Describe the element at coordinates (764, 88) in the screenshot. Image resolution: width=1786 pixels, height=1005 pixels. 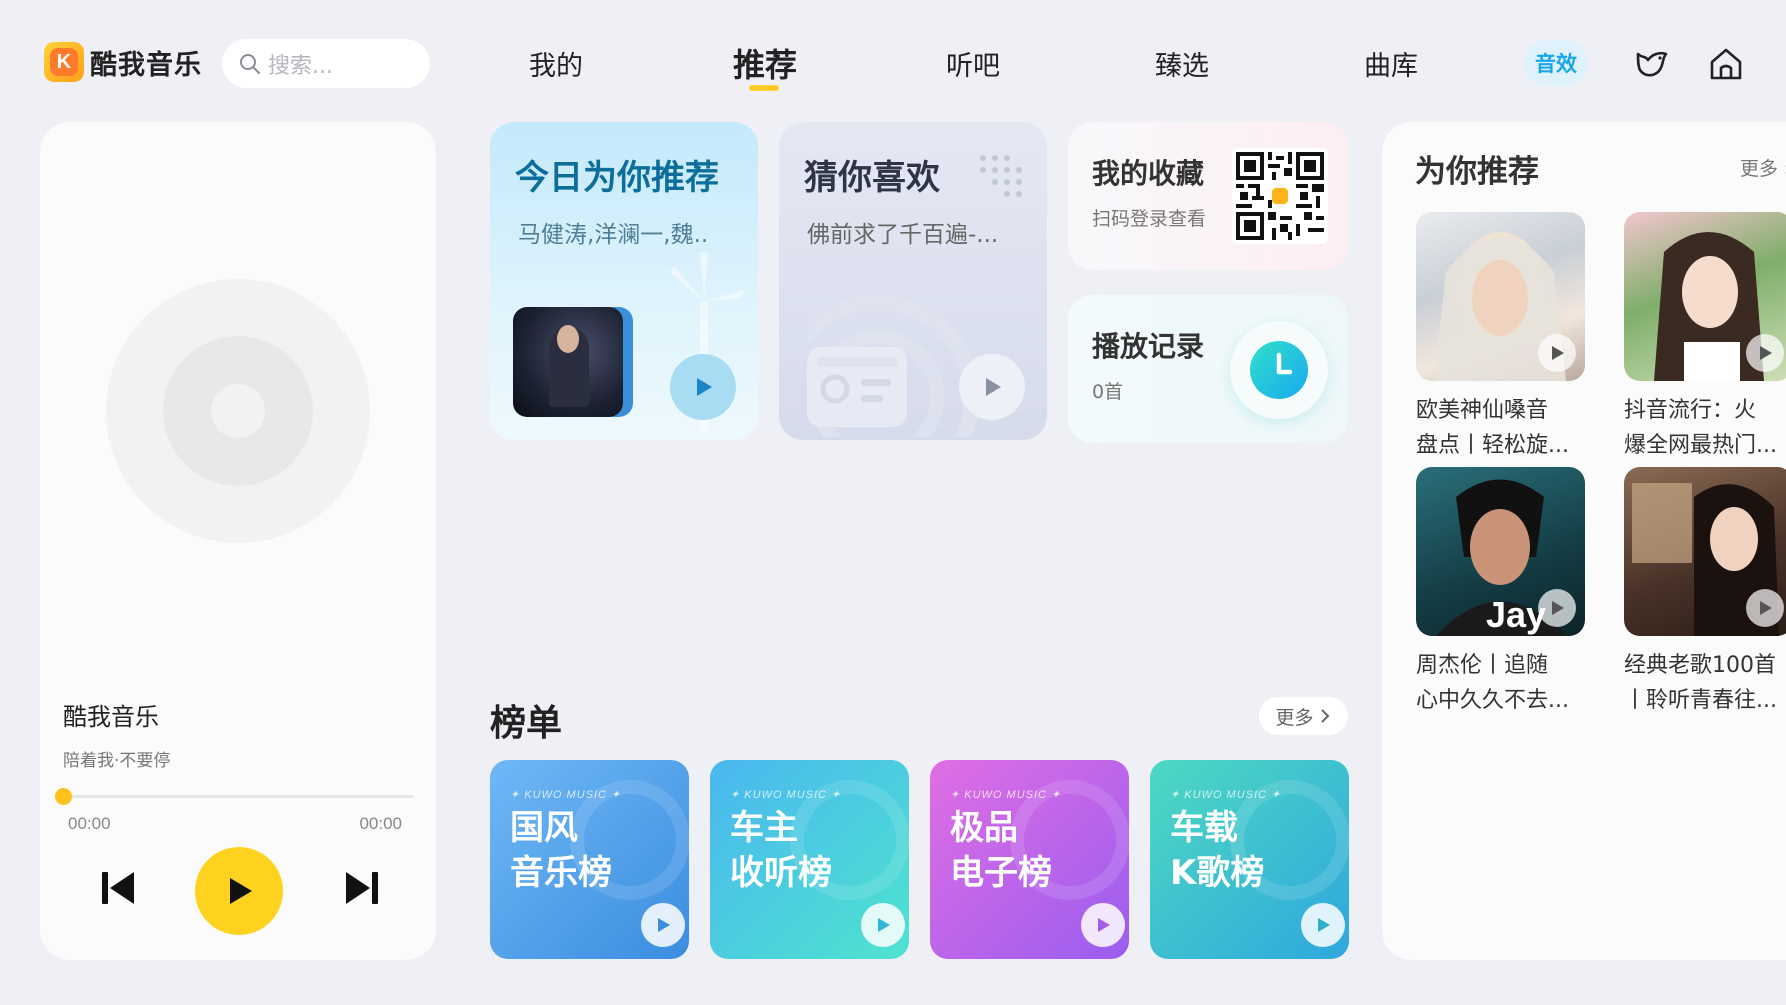
I see `active-tab-indicator` at that location.